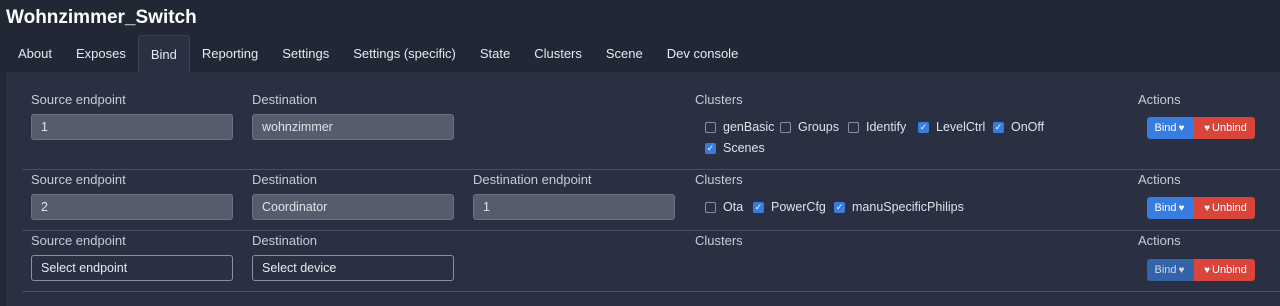  I want to click on cluster-label: PowerCfg, so click(798, 207).